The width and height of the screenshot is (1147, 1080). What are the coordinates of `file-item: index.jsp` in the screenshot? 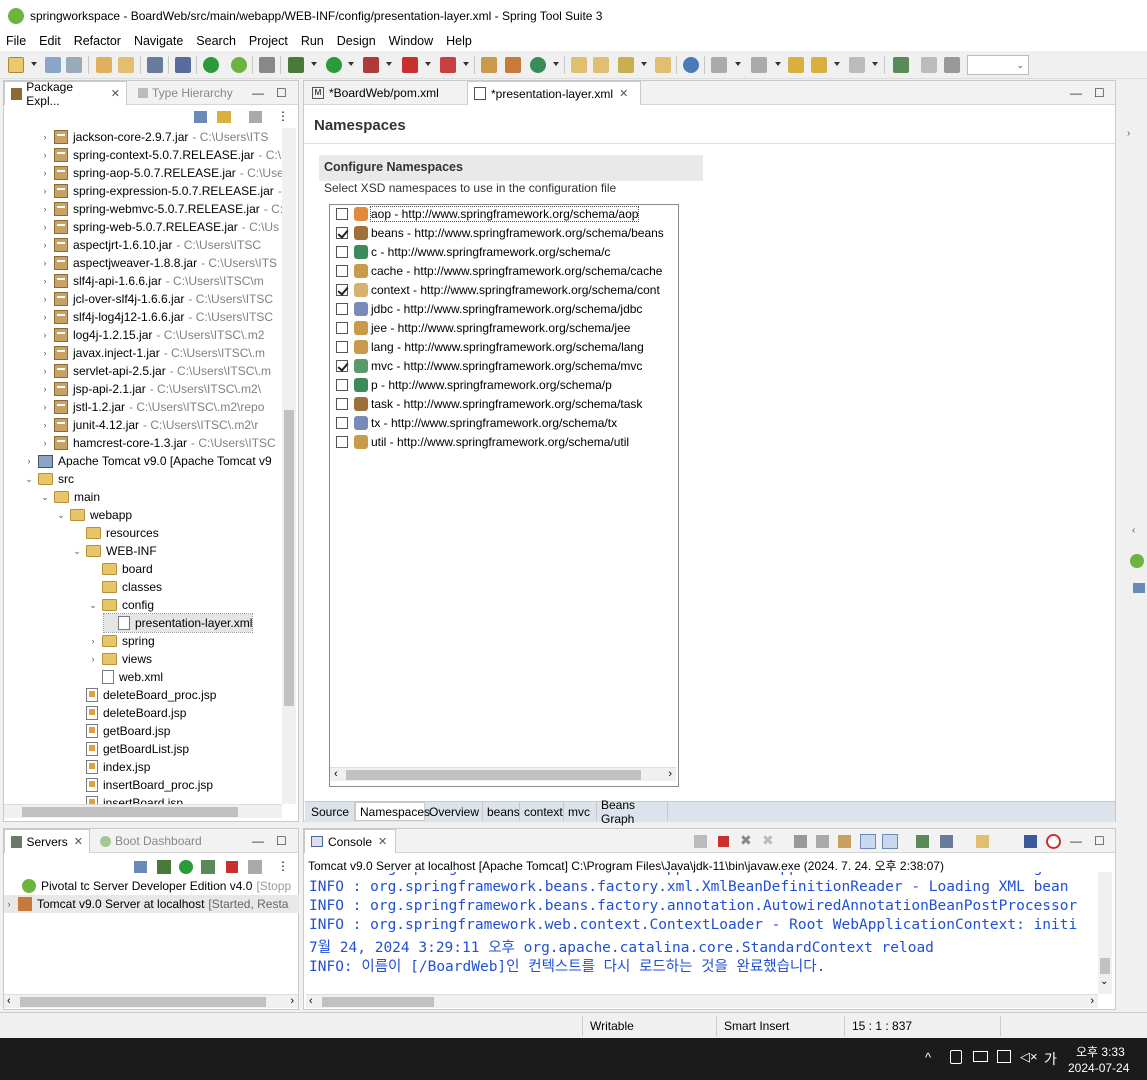 It's located at (111, 767).